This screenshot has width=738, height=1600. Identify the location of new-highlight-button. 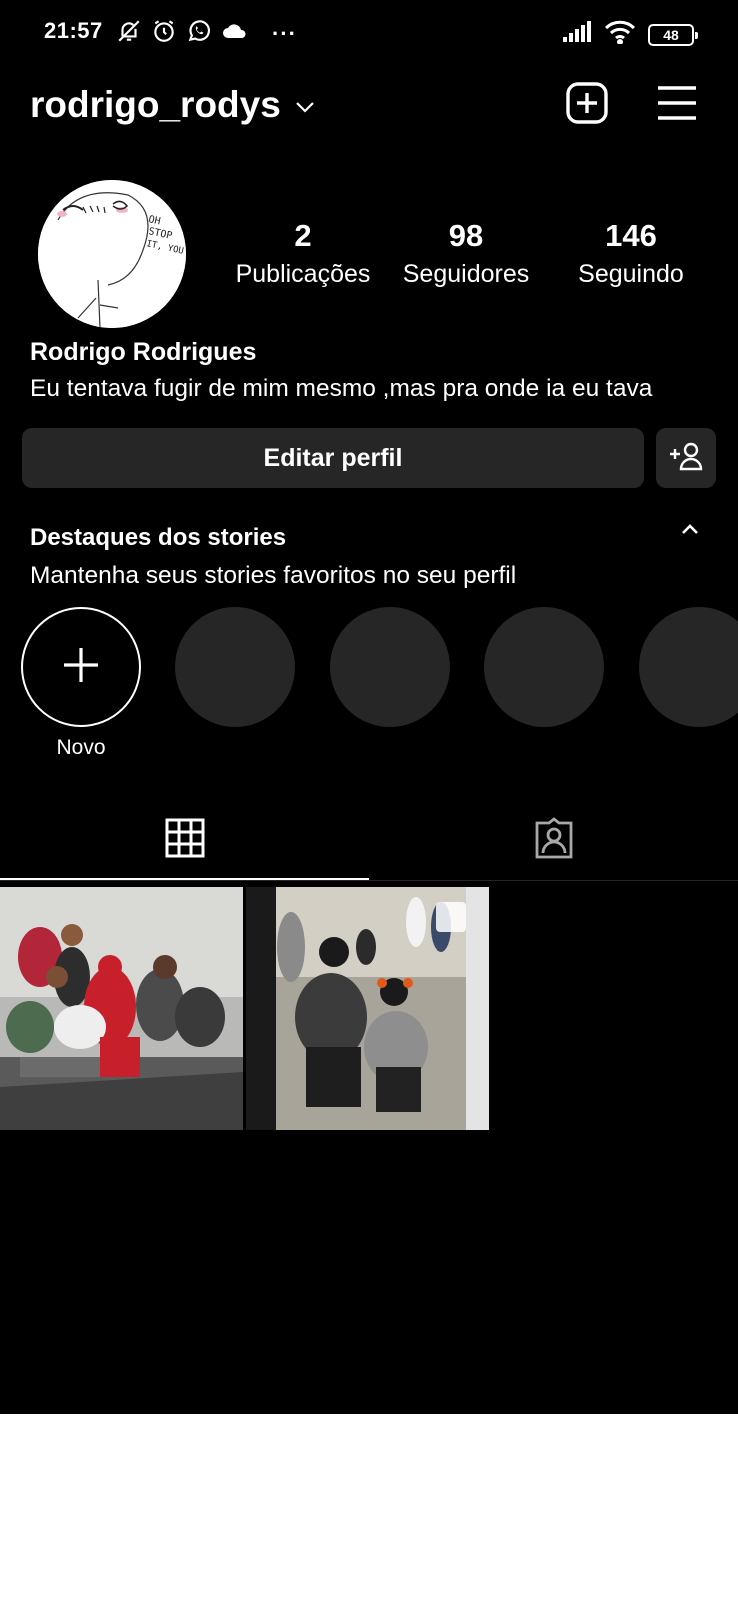
(81, 667).